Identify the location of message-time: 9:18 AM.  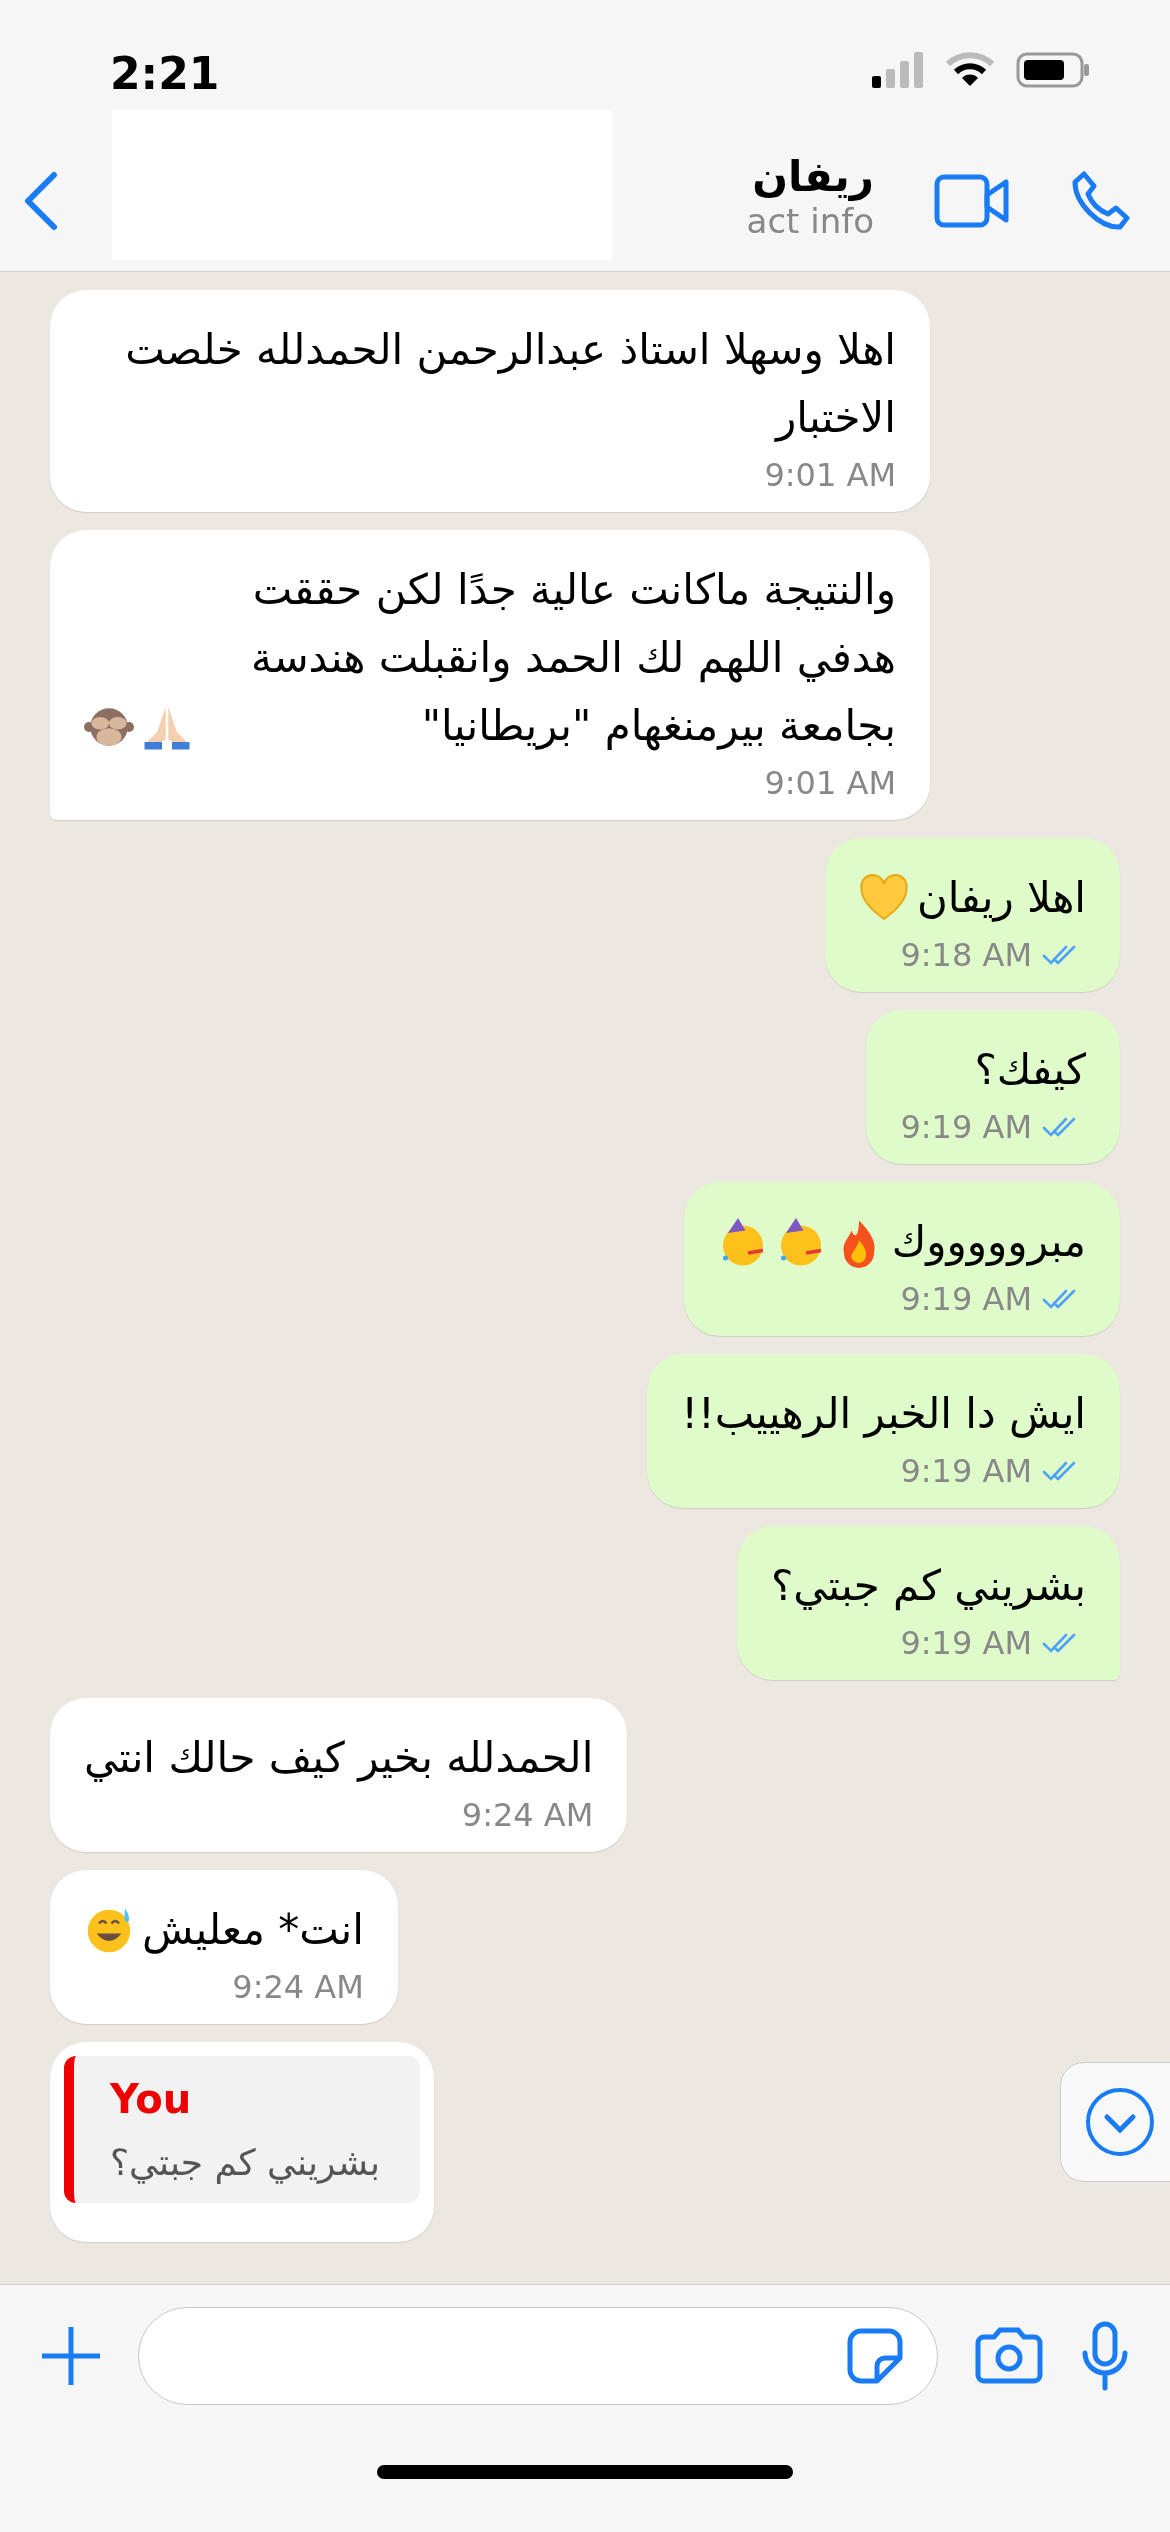
(966, 955).